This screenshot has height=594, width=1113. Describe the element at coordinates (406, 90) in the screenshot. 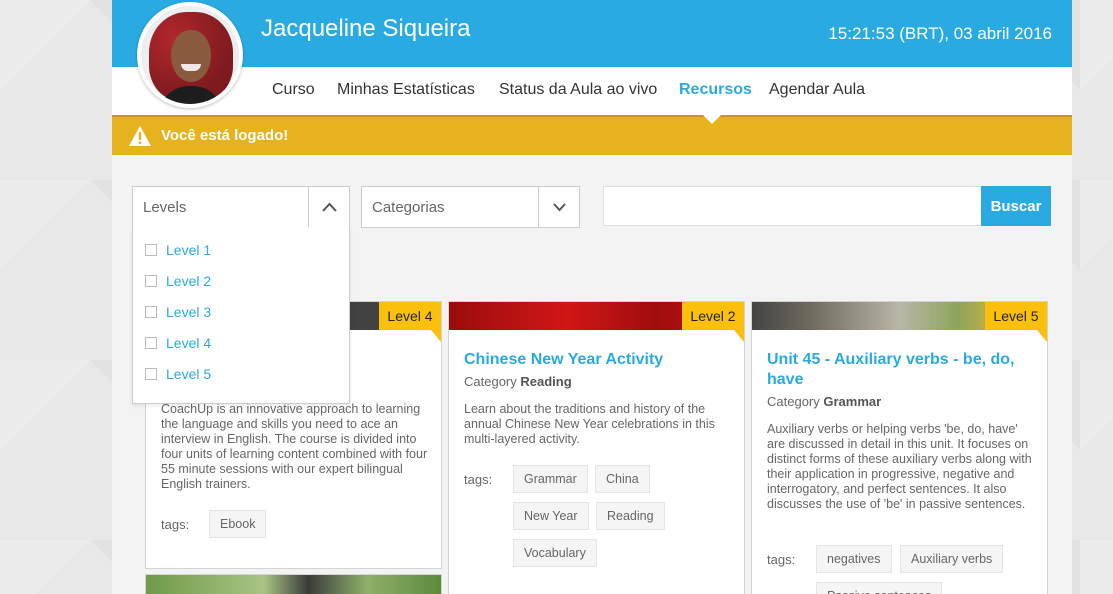

I see `nav-item-minhas-estatisticas: Minhas Estatísticas` at that location.